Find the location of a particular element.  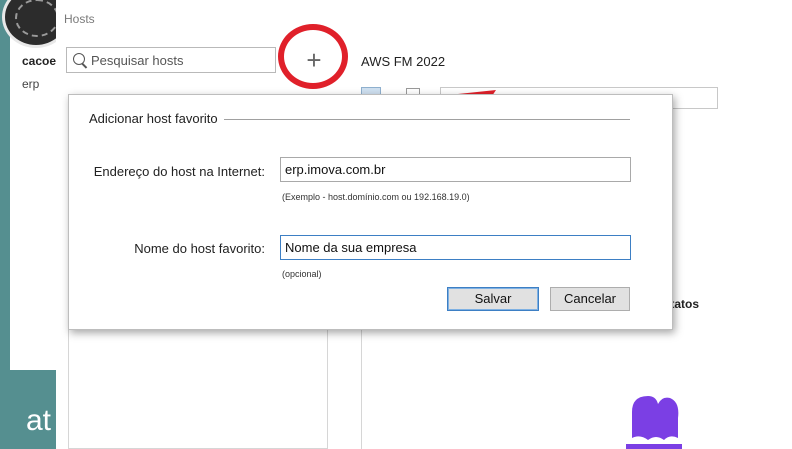

background-app-panel: cacoes erp is located at coordinates (36, 185).